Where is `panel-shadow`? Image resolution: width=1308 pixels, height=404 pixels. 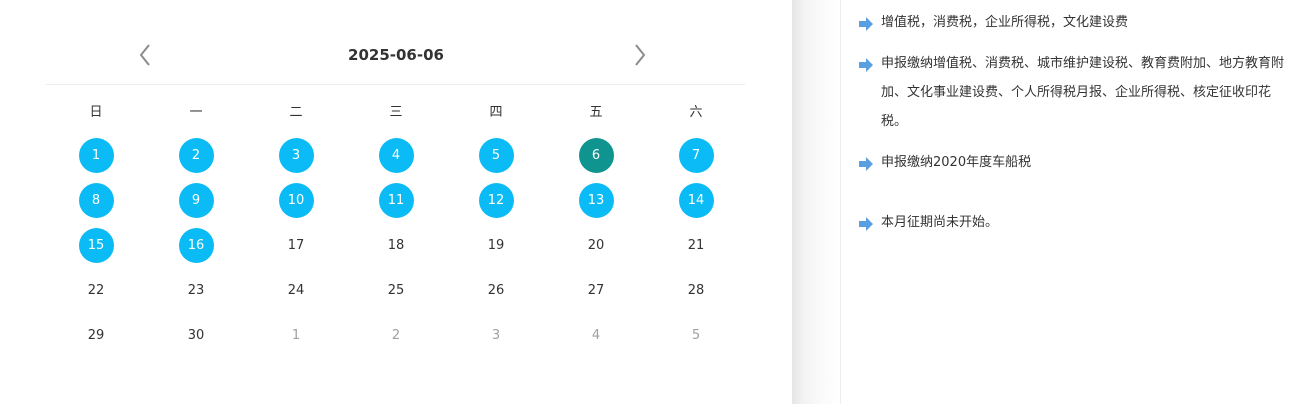 panel-shadow is located at coordinates (816, 202).